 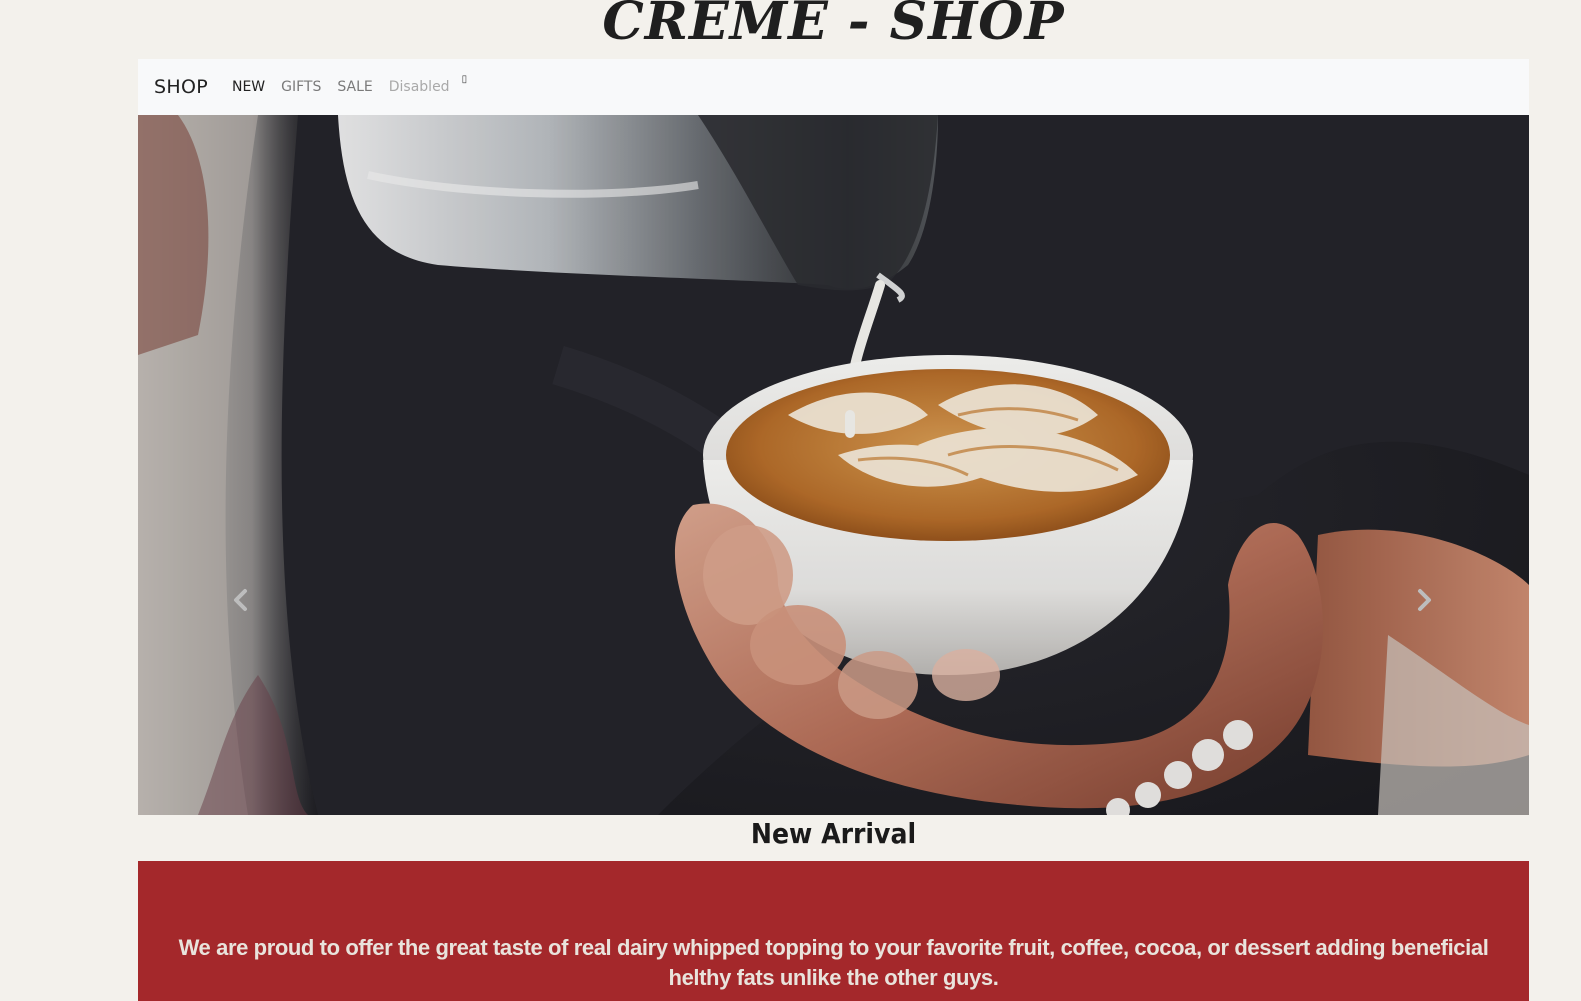 What do you see at coordinates (301, 87) in the screenshot?
I see `nav-link-gifts: GIFTS` at bounding box center [301, 87].